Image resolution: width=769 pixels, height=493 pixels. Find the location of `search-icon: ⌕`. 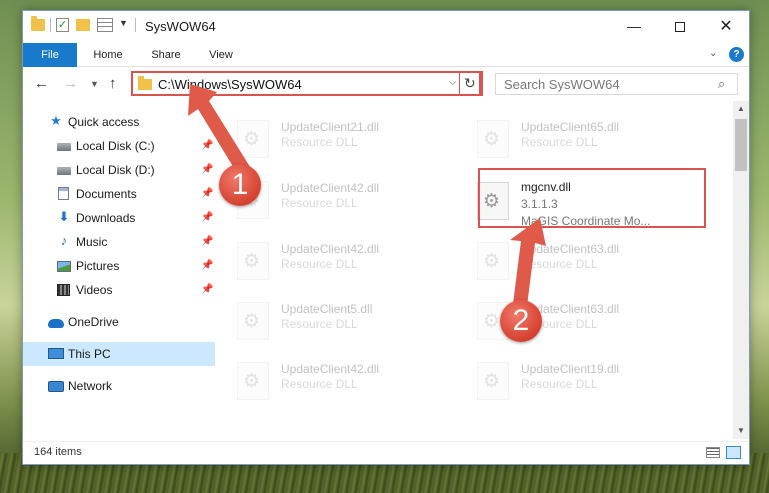

search-icon: ⌕ is located at coordinates (721, 84).